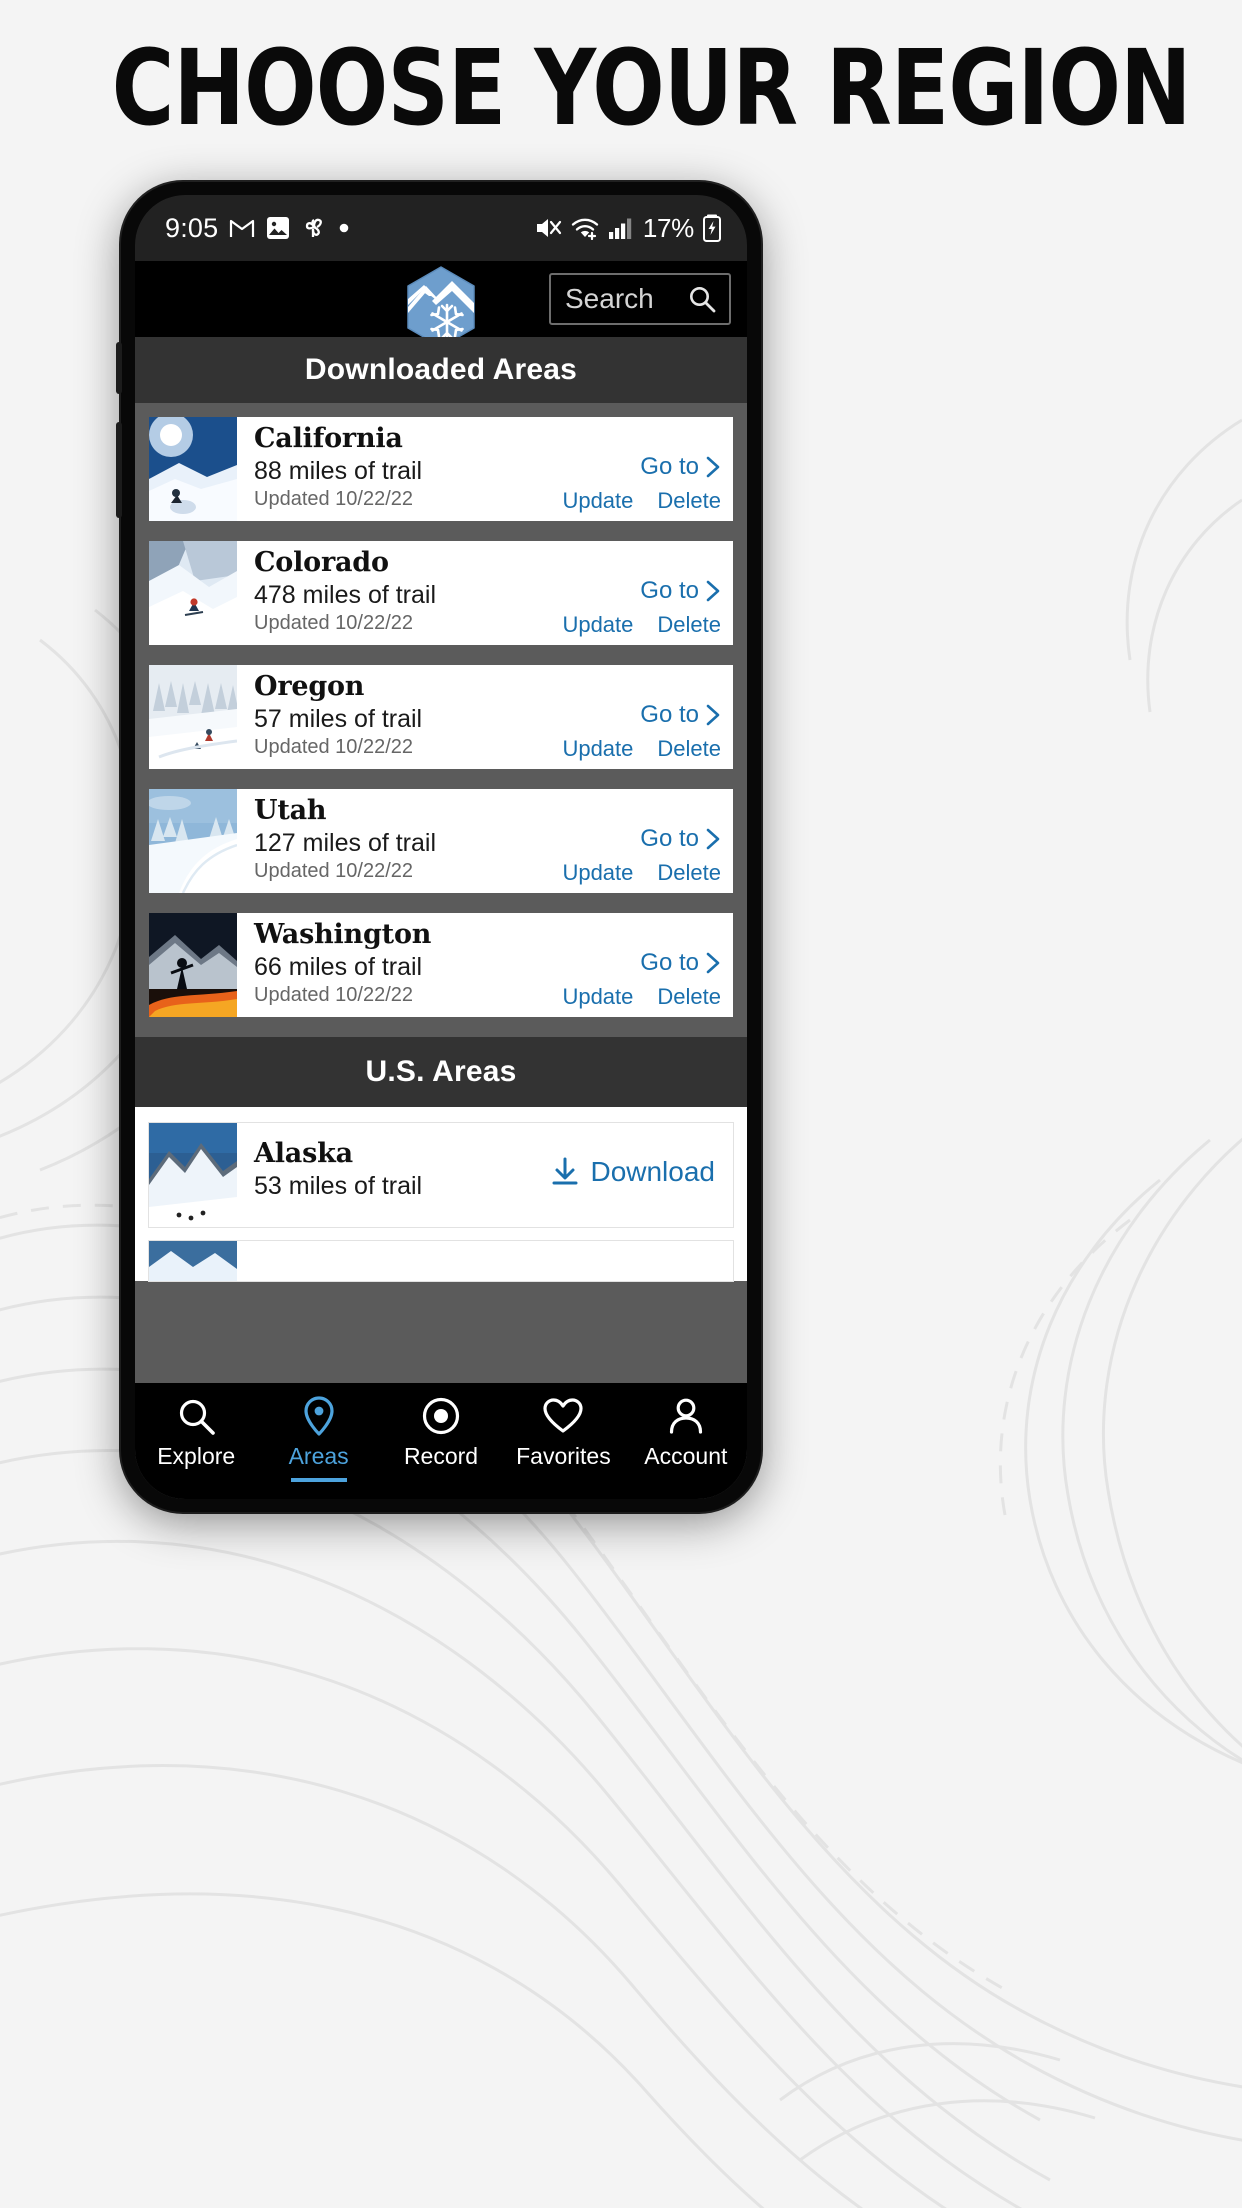 This screenshot has width=1242, height=2208. I want to click on us-areas-list: Alaska 53 miles of trail Download, so click(441, 1194).